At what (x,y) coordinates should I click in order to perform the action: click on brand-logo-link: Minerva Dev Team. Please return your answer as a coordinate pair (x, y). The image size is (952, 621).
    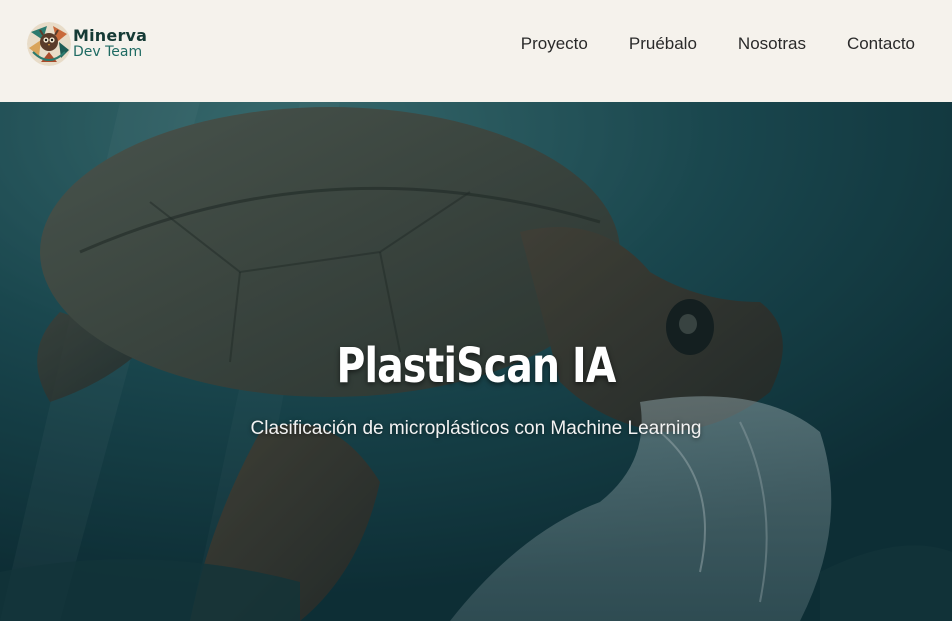
    Looking at the image, I should click on (87, 44).